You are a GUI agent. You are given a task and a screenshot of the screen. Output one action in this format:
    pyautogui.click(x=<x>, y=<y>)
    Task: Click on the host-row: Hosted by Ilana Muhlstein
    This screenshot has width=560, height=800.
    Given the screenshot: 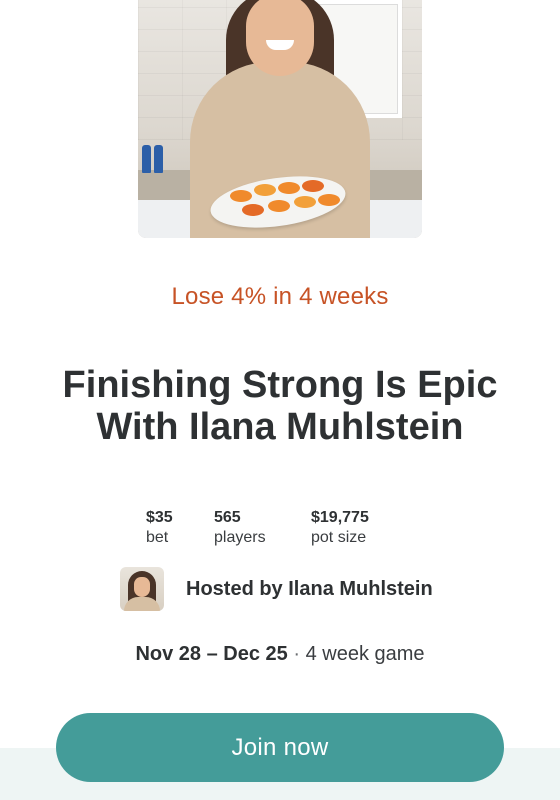 What is the action you would take?
    pyautogui.click(x=276, y=589)
    